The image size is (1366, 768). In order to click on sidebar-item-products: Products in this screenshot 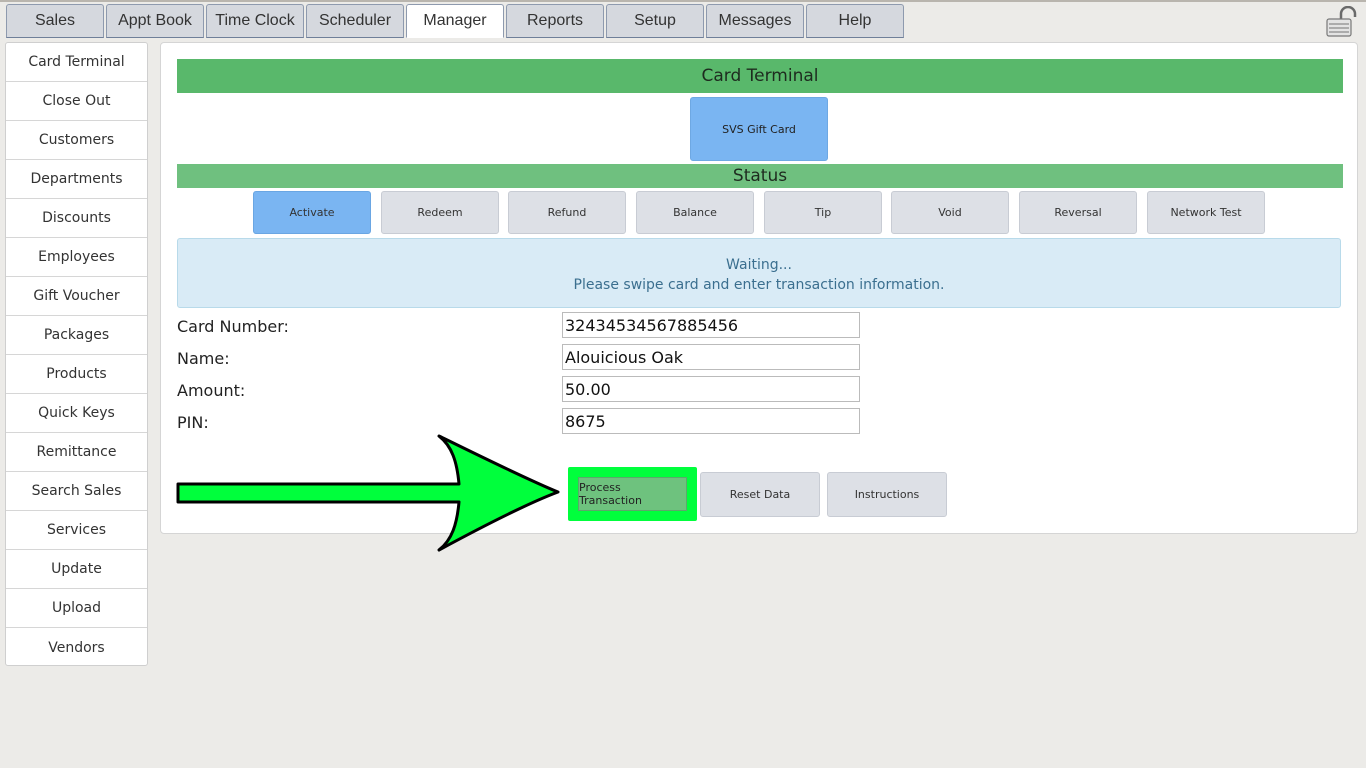, I will do `click(76, 374)`.